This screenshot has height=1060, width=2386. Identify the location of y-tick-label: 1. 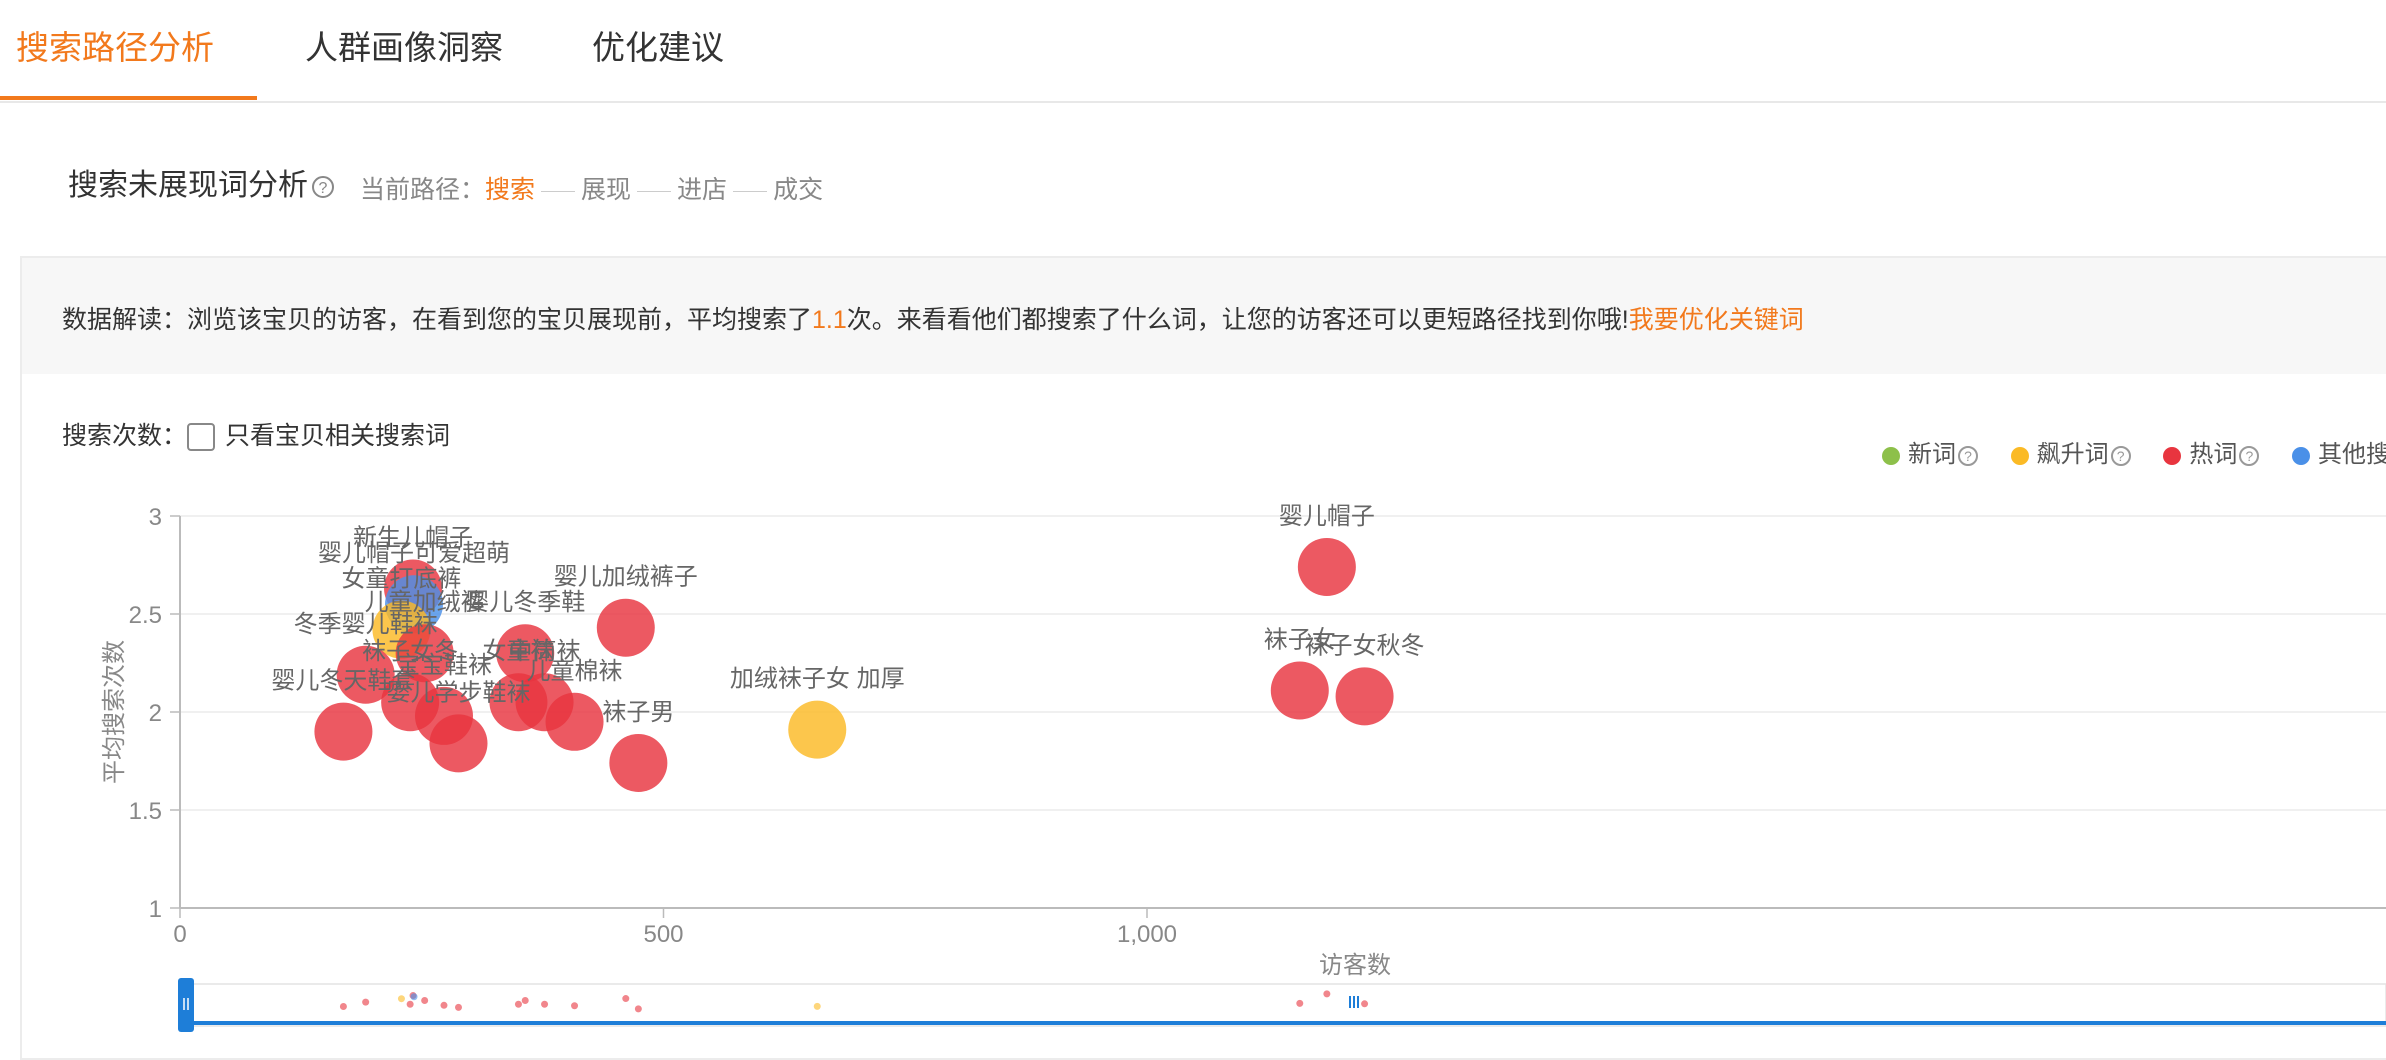
(155, 909).